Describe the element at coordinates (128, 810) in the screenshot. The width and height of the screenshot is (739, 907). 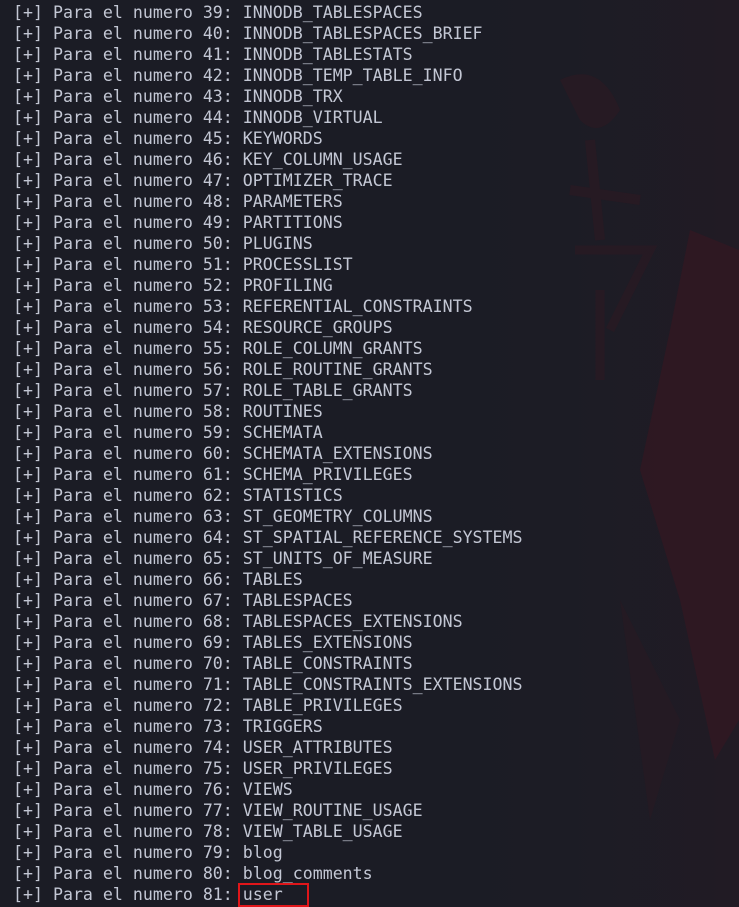
I see `line-prefix: [+] Para el numero 77:` at that location.